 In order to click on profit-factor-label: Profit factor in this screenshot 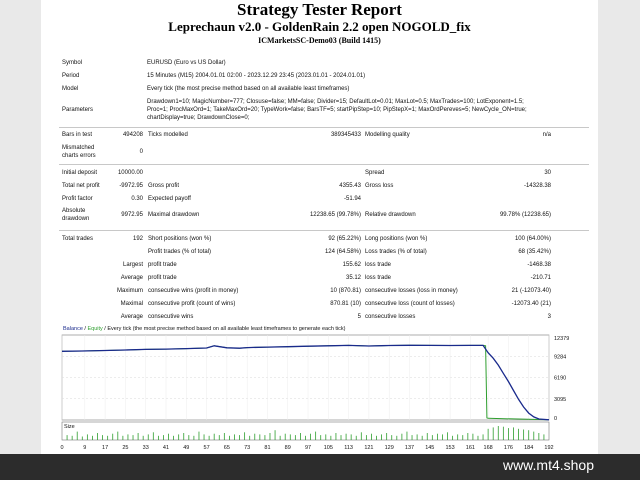, I will do `click(77, 199)`.